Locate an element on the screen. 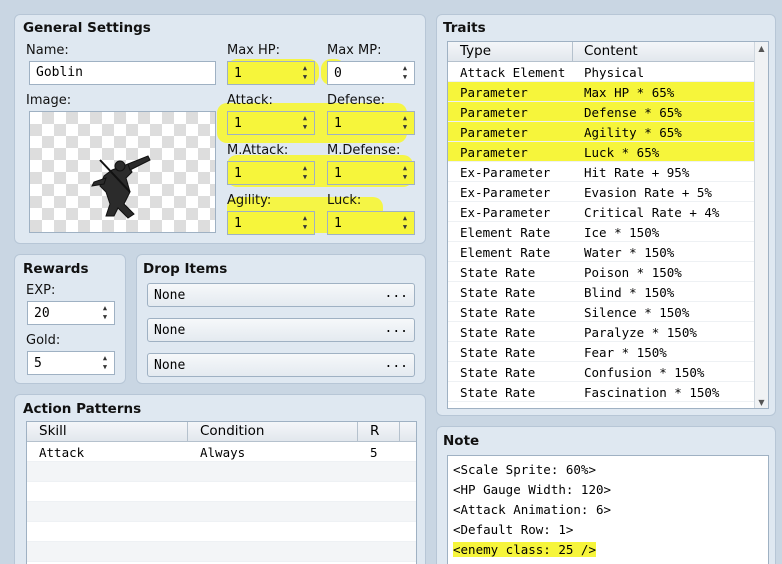  trait-content: Fear * 150% is located at coordinates (625, 352).